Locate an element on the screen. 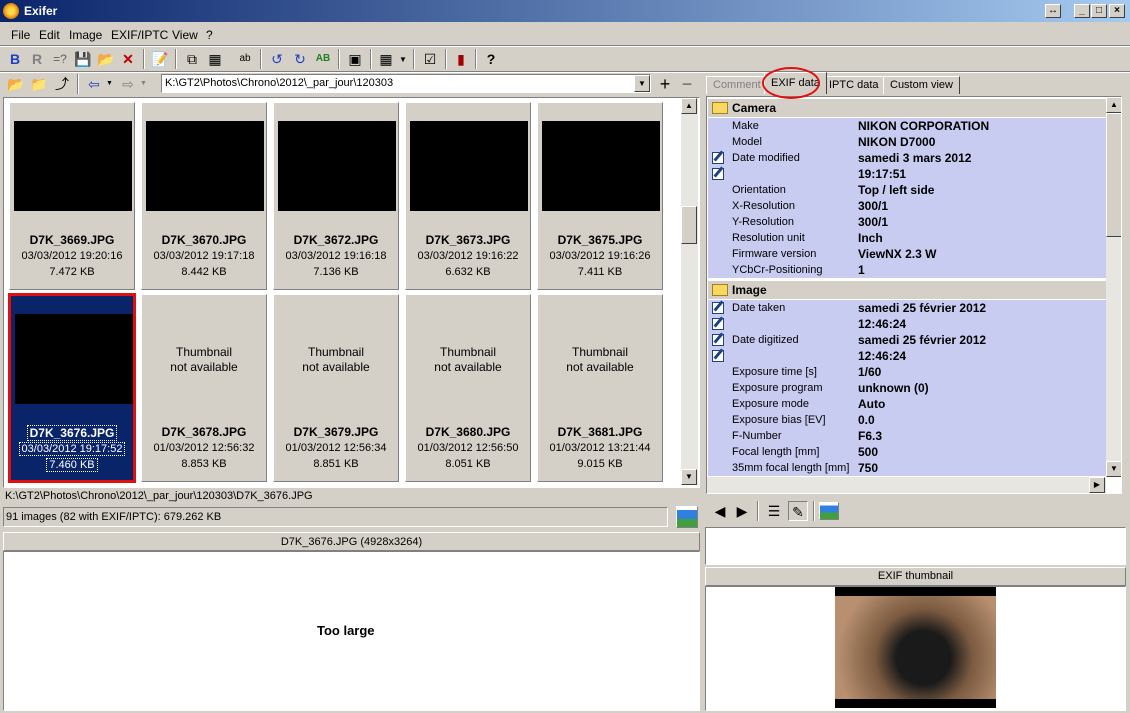 The width and height of the screenshot is (1130, 713). menu-view: View is located at coordinates (185, 35).